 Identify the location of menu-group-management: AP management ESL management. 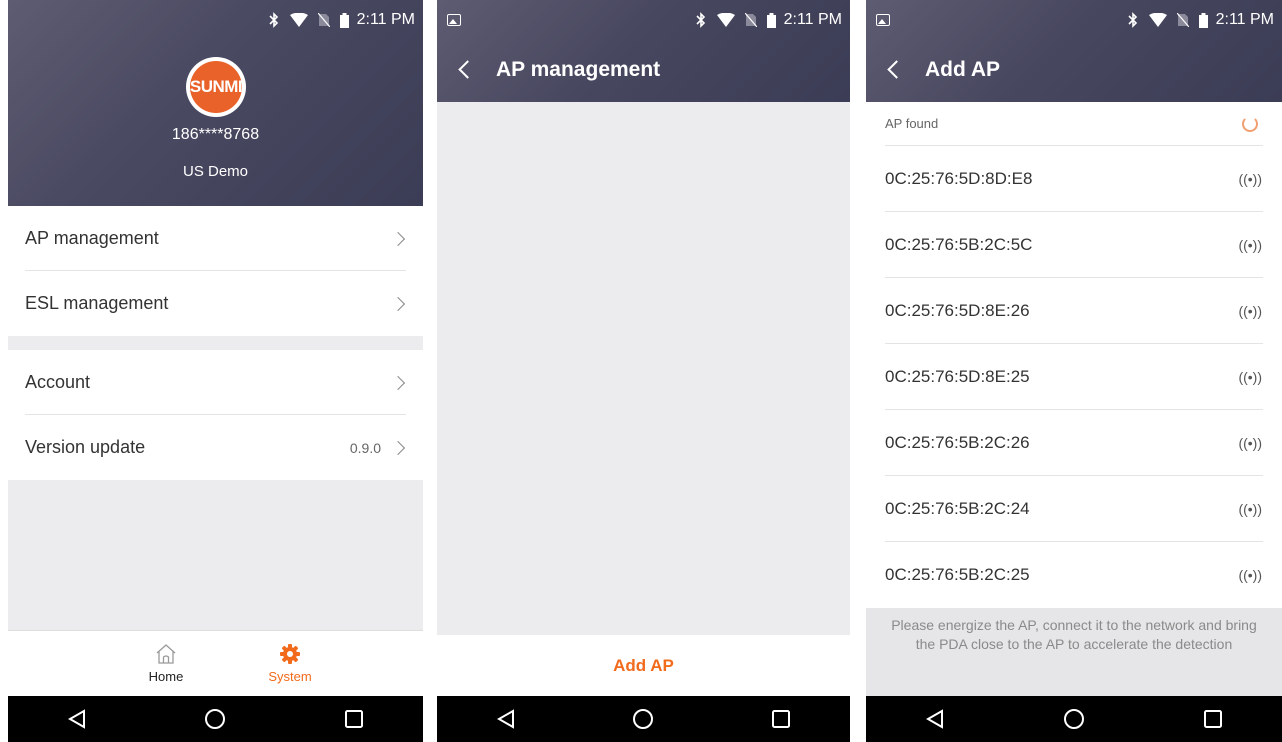
(215, 271).